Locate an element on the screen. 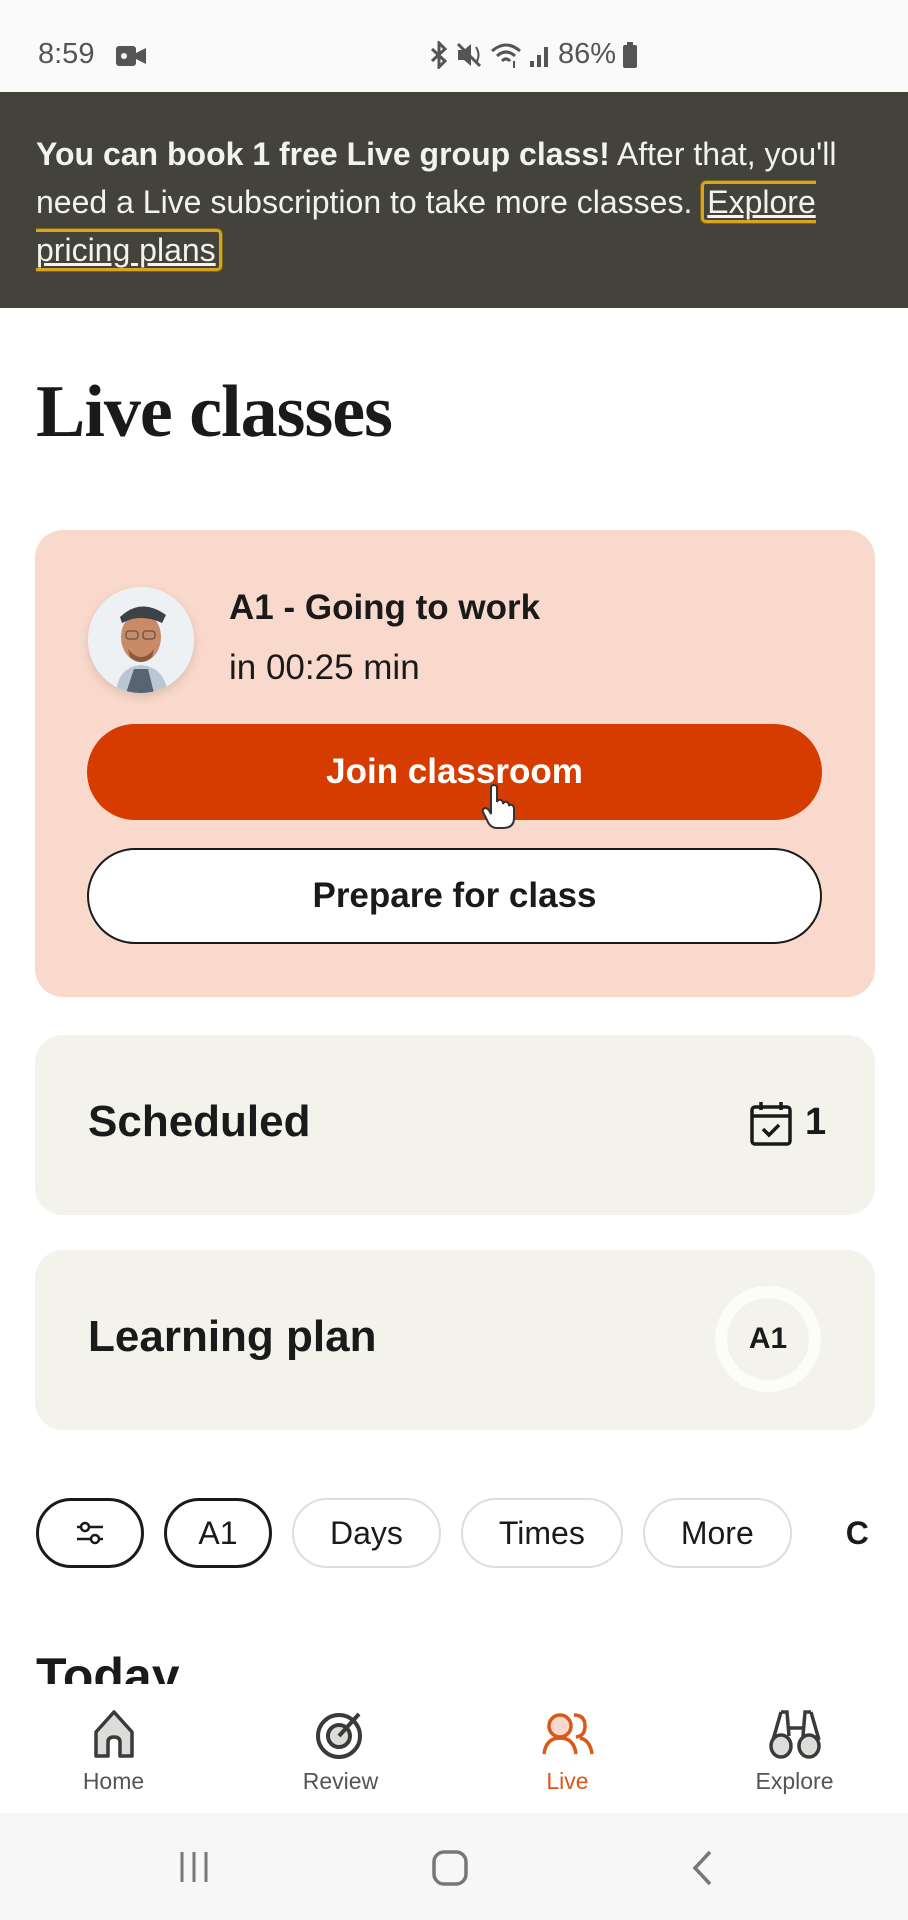 This screenshot has width=908, height=1920. video-camera-icon is located at coordinates (131, 56).